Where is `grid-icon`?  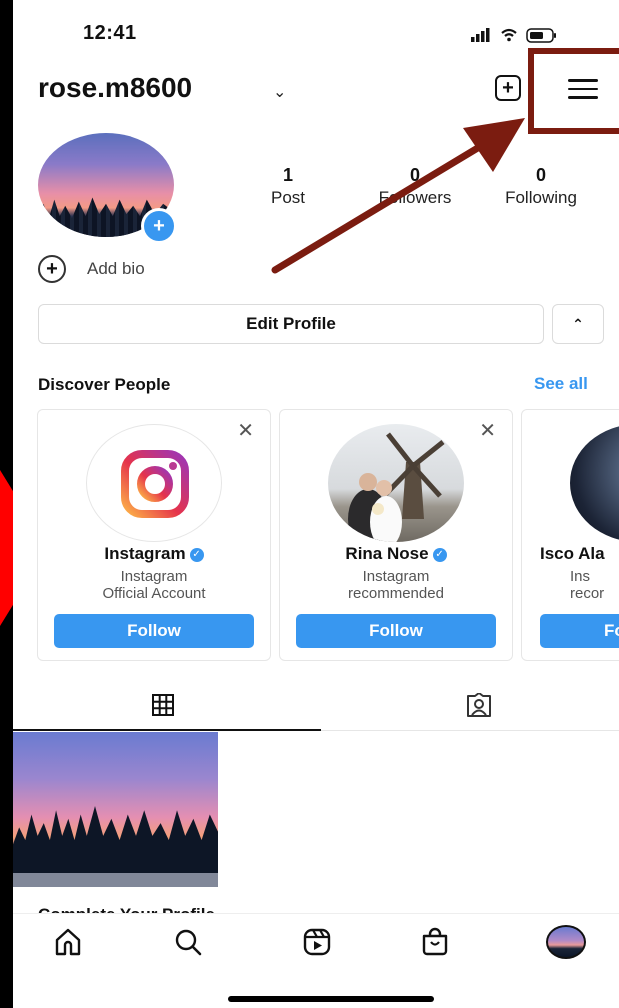 grid-icon is located at coordinates (163, 705).